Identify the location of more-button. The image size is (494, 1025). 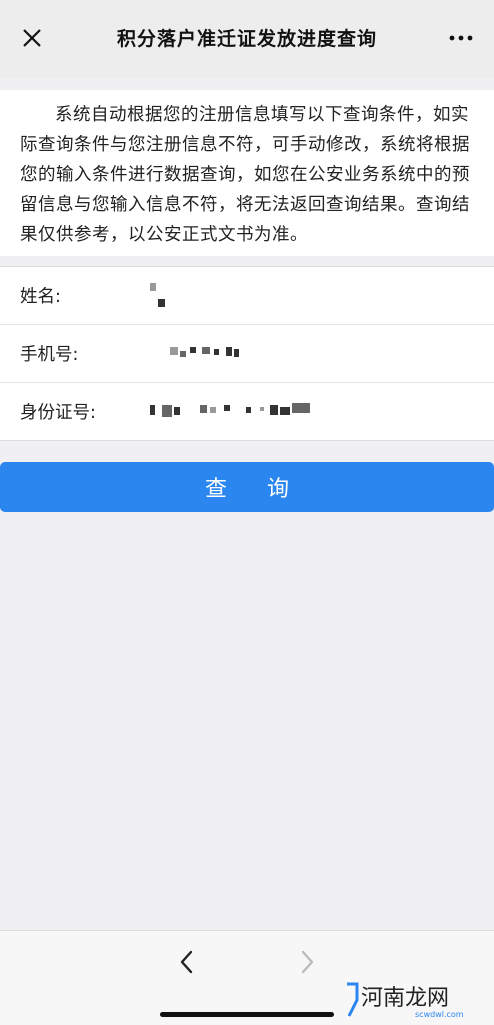
(461, 38).